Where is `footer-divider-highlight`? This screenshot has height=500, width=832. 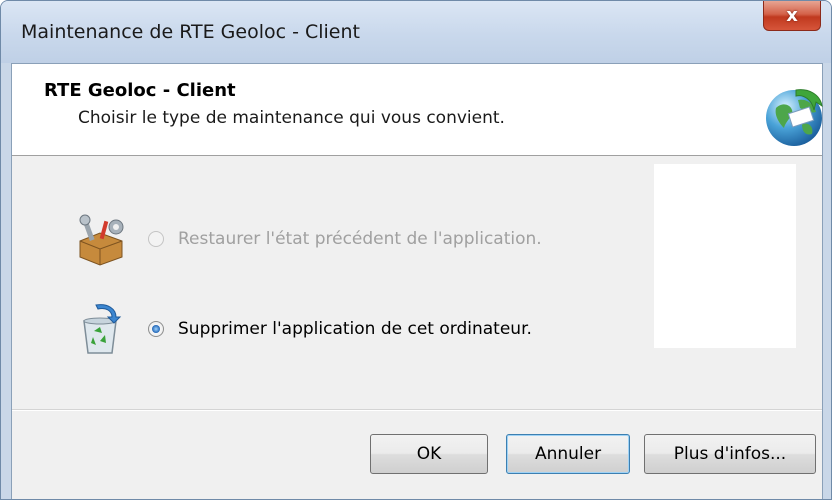 footer-divider-highlight is located at coordinates (417, 410).